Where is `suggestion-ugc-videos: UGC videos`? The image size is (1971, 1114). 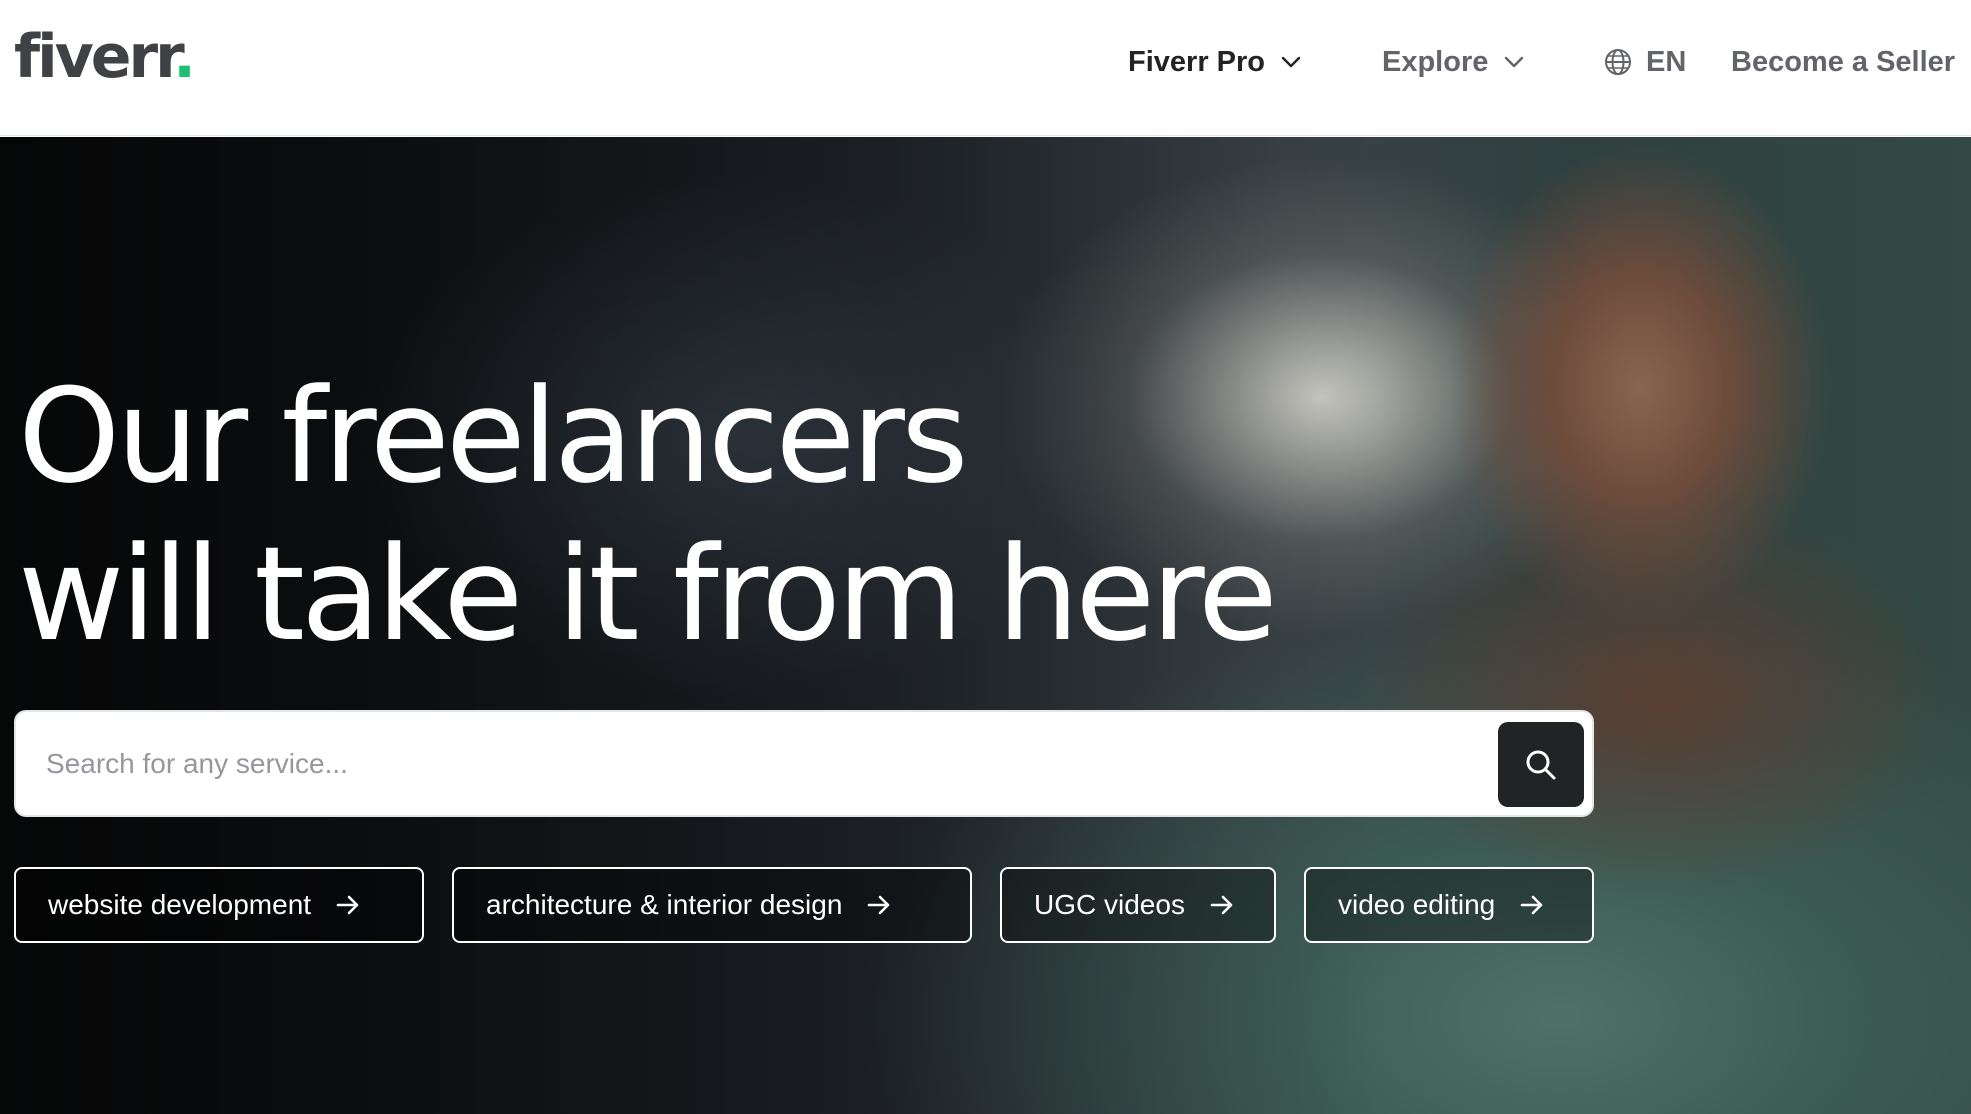 suggestion-ugc-videos: UGC videos is located at coordinates (1138, 905).